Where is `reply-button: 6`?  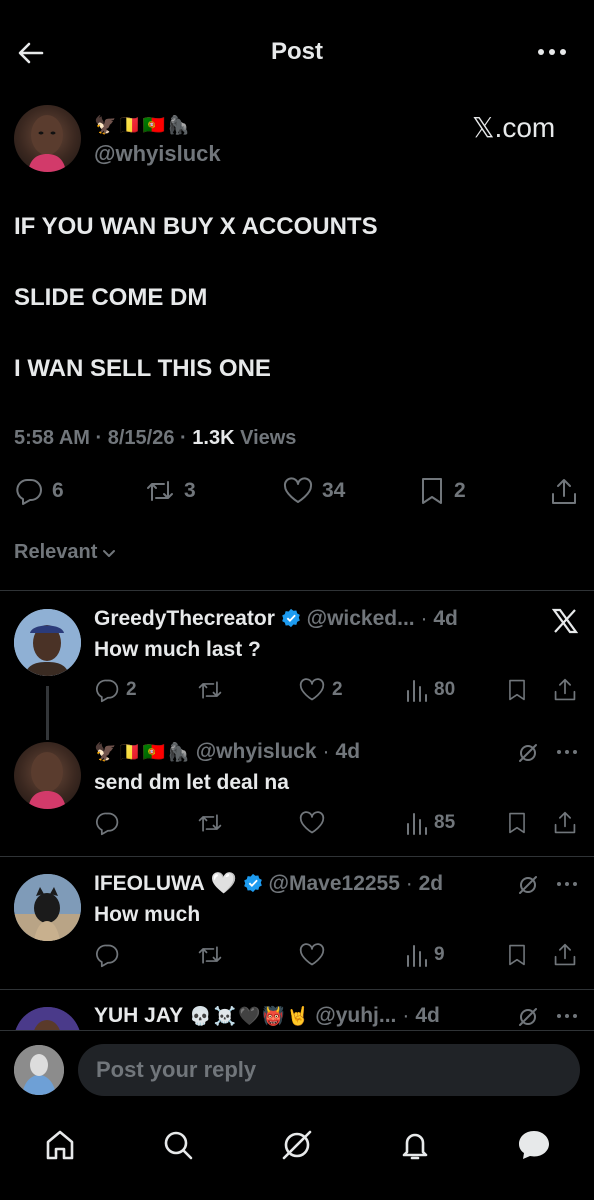
reply-button: 6 is located at coordinates (39, 491).